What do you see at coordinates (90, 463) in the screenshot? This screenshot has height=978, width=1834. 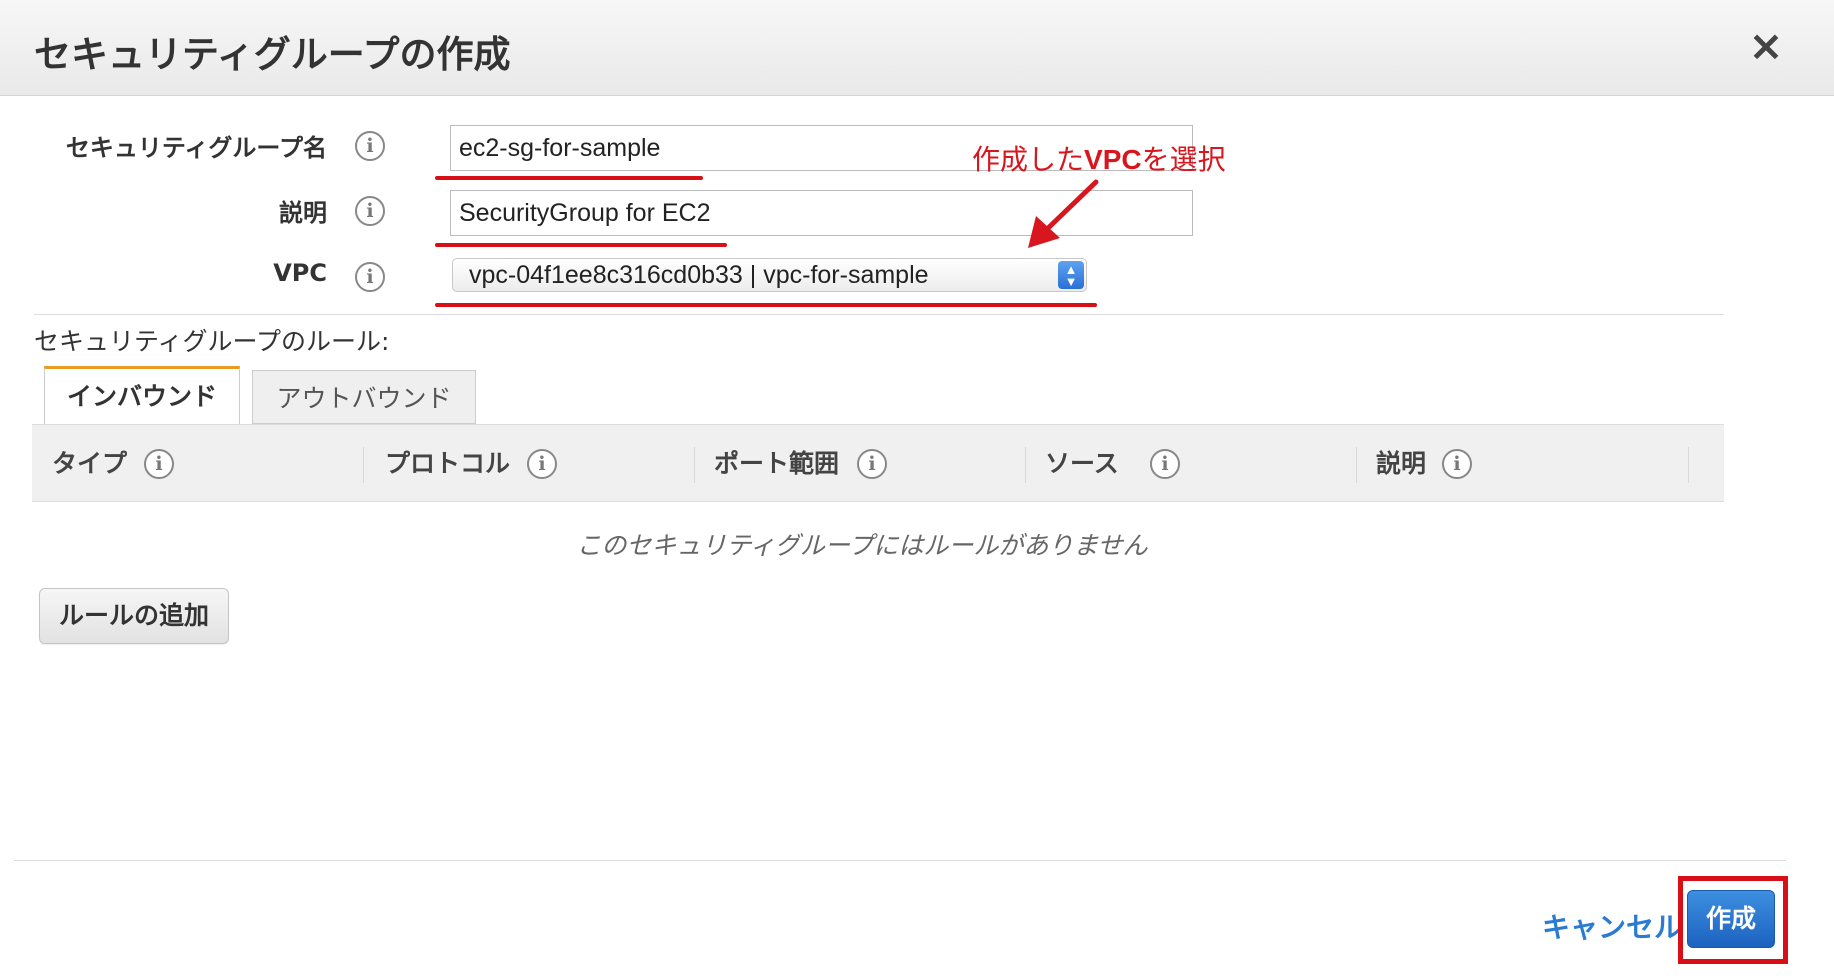 I see `column-header-type: タイプ` at bounding box center [90, 463].